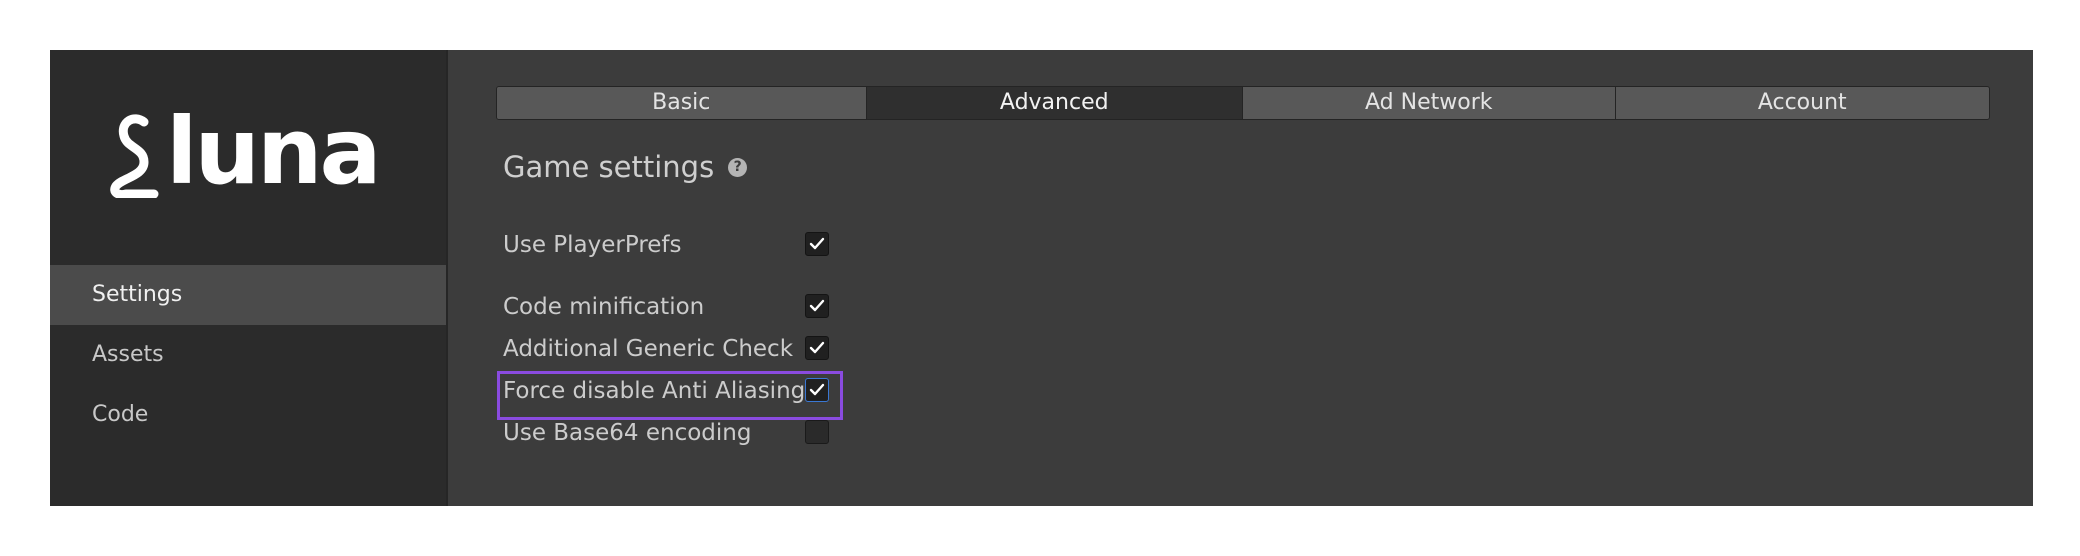 The height and width of the screenshot is (556, 2080). Describe the element at coordinates (627, 433) in the screenshot. I see `setting-label: Use Base64 encoding` at that location.